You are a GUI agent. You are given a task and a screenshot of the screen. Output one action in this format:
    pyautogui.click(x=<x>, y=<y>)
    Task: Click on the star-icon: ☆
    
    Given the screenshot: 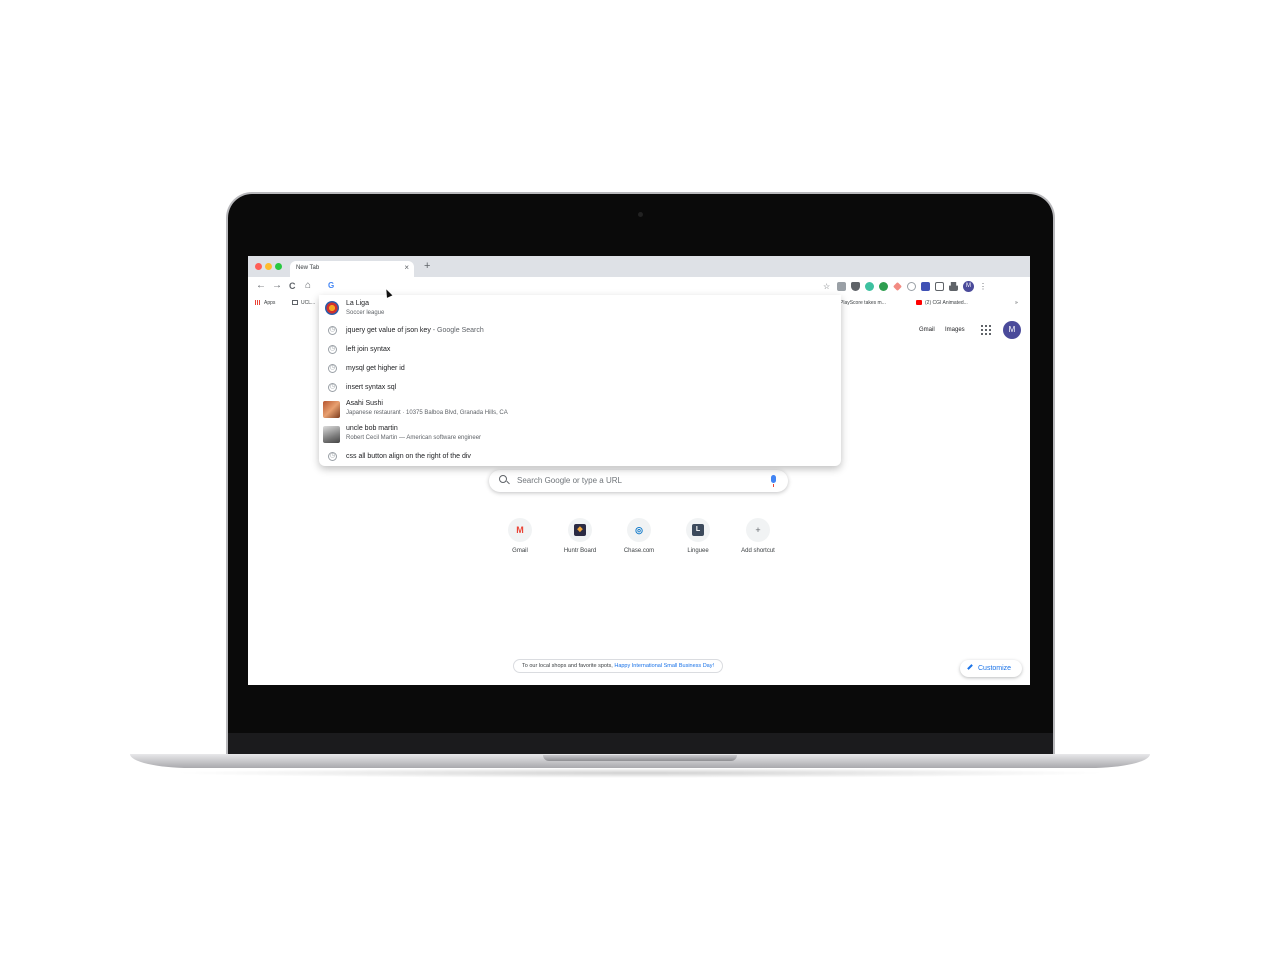 What is the action you would take?
    pyautogui.click(x=827, y=286)
    